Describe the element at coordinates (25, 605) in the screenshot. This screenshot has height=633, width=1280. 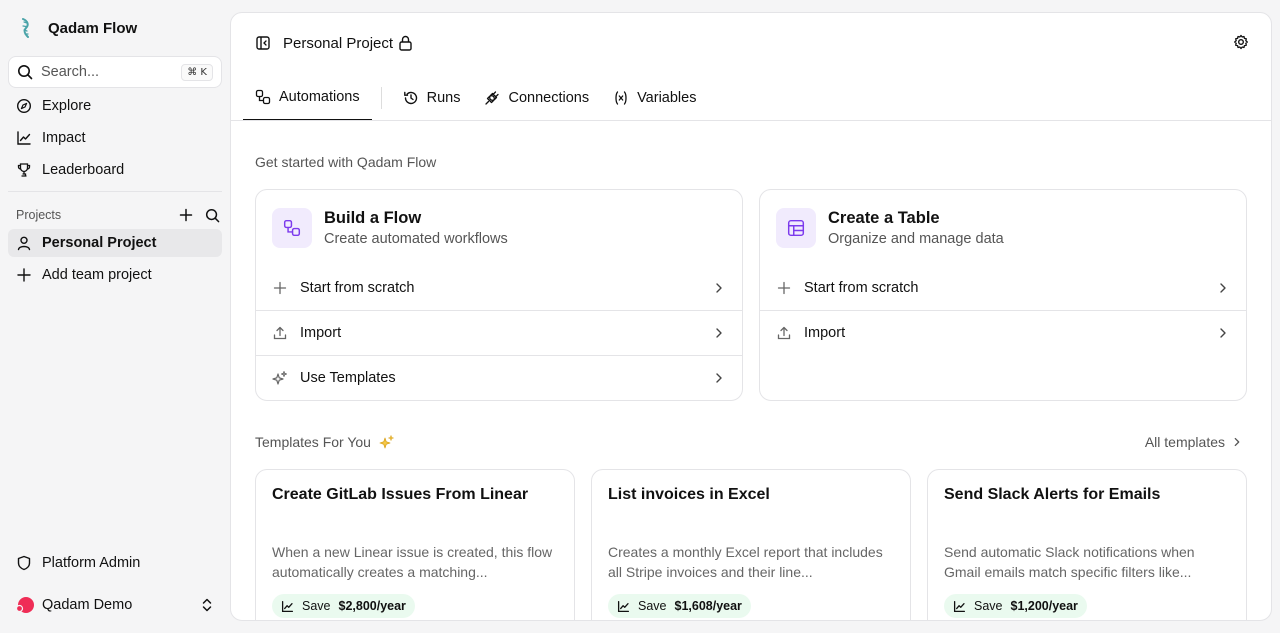
I see `avatar` at that location.